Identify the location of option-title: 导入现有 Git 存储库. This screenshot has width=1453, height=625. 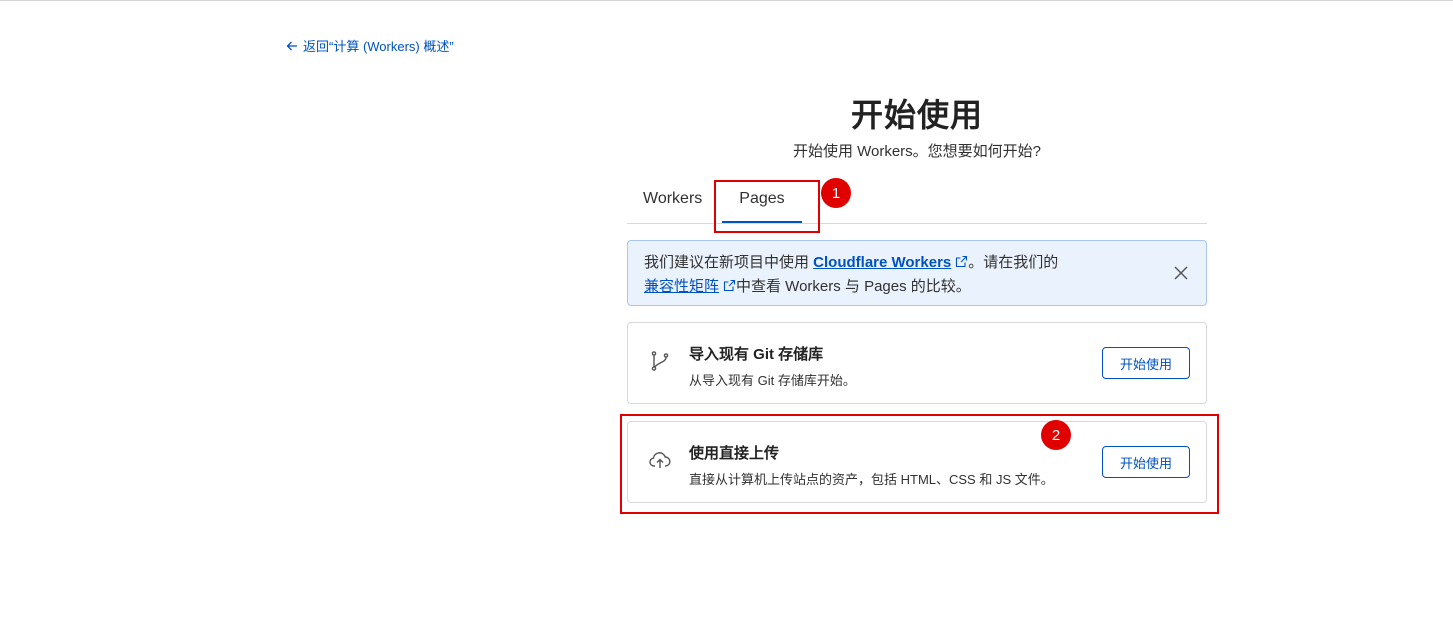
(756, 354).